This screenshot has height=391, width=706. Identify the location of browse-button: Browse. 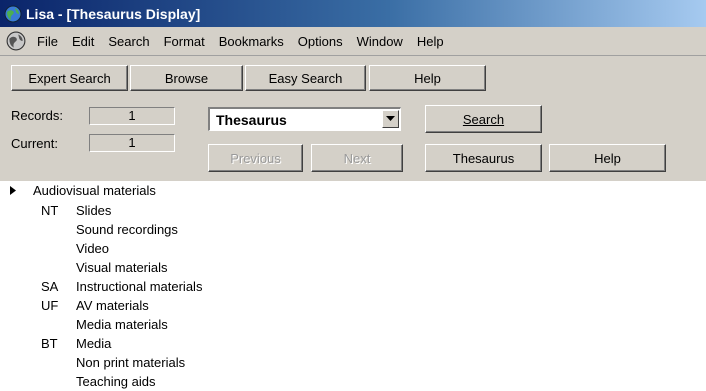
(186, 78).